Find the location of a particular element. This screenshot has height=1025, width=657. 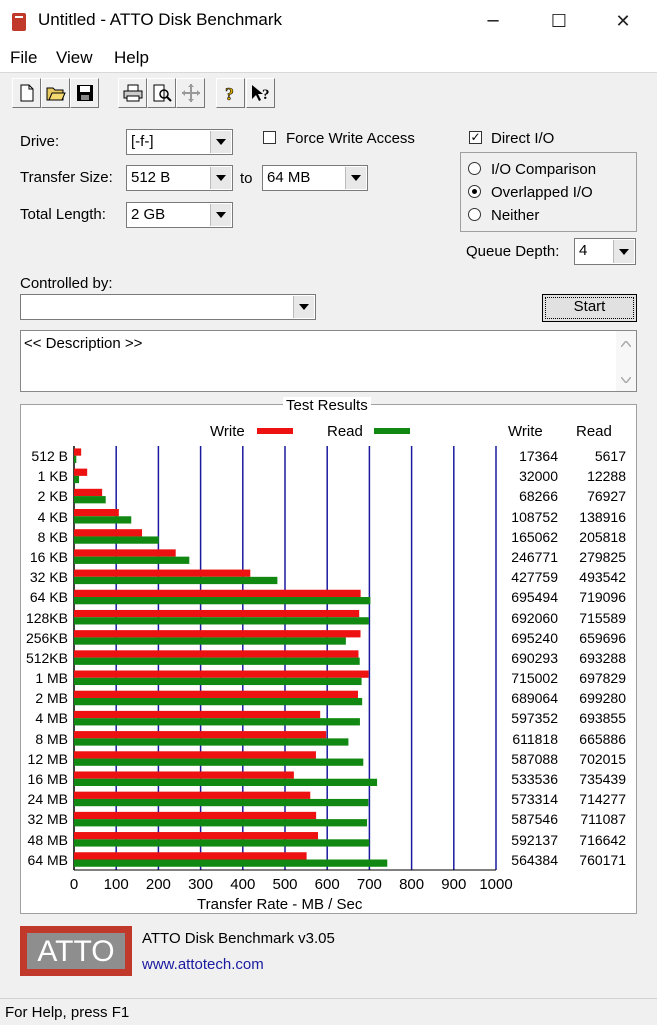

x-tick-label: 700 is located at coordinates (369, 884).